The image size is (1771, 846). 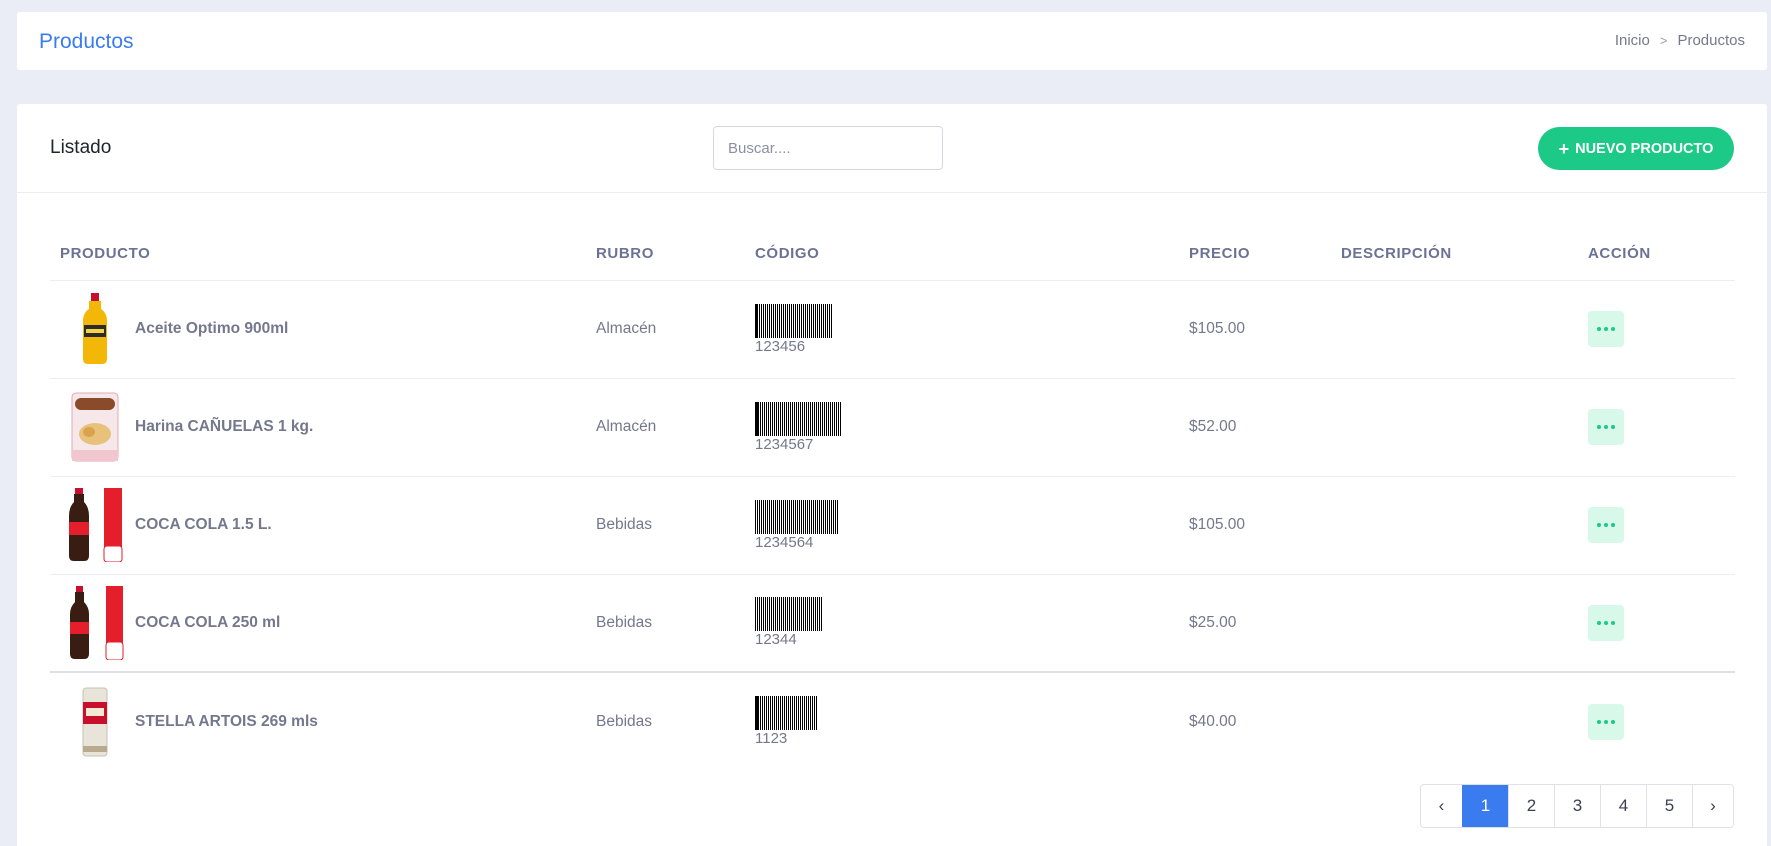 I want to click on card-header: Listado + NUEVO PRODUCTO, so click(x=892, y=148).